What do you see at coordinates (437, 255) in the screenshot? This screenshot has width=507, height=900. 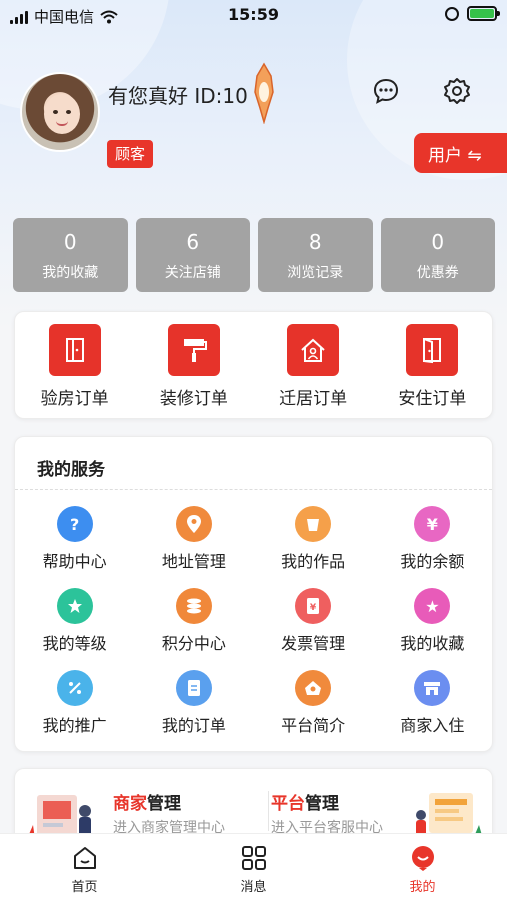 I see `stat-coupons: 0 优惠券` at bounding box center [437, 255].